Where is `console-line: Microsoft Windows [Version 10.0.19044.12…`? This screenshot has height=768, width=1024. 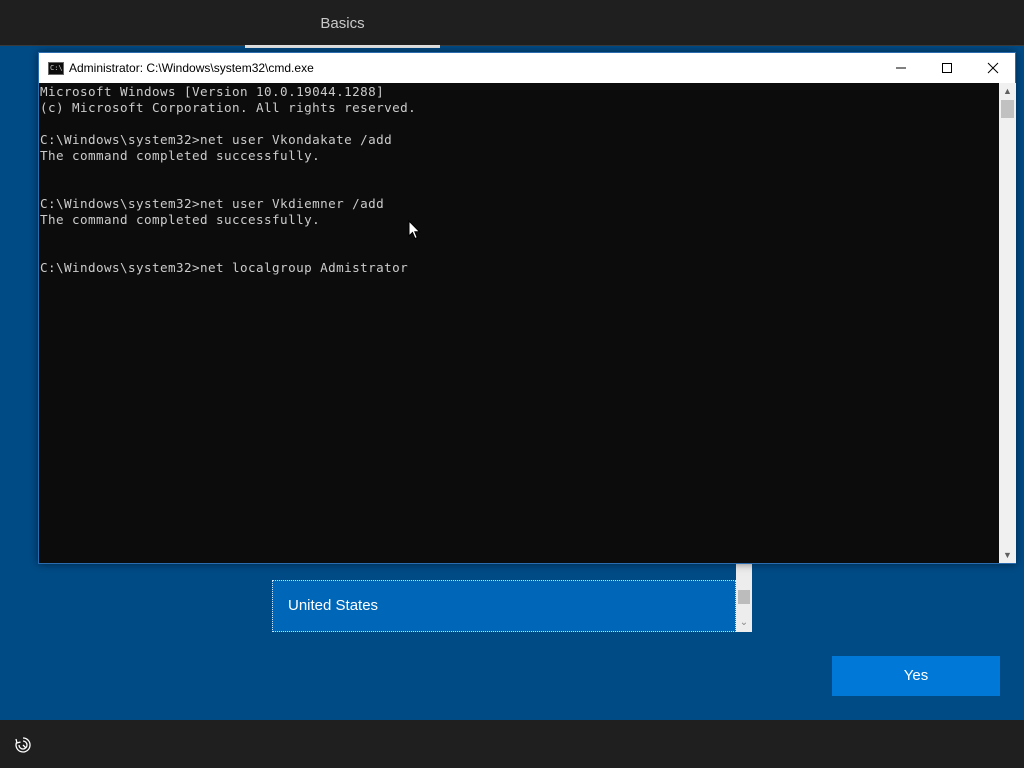
console-line: Microsoft Windows [Version 10.0.19044.12… is located at coordinates (212, 91).